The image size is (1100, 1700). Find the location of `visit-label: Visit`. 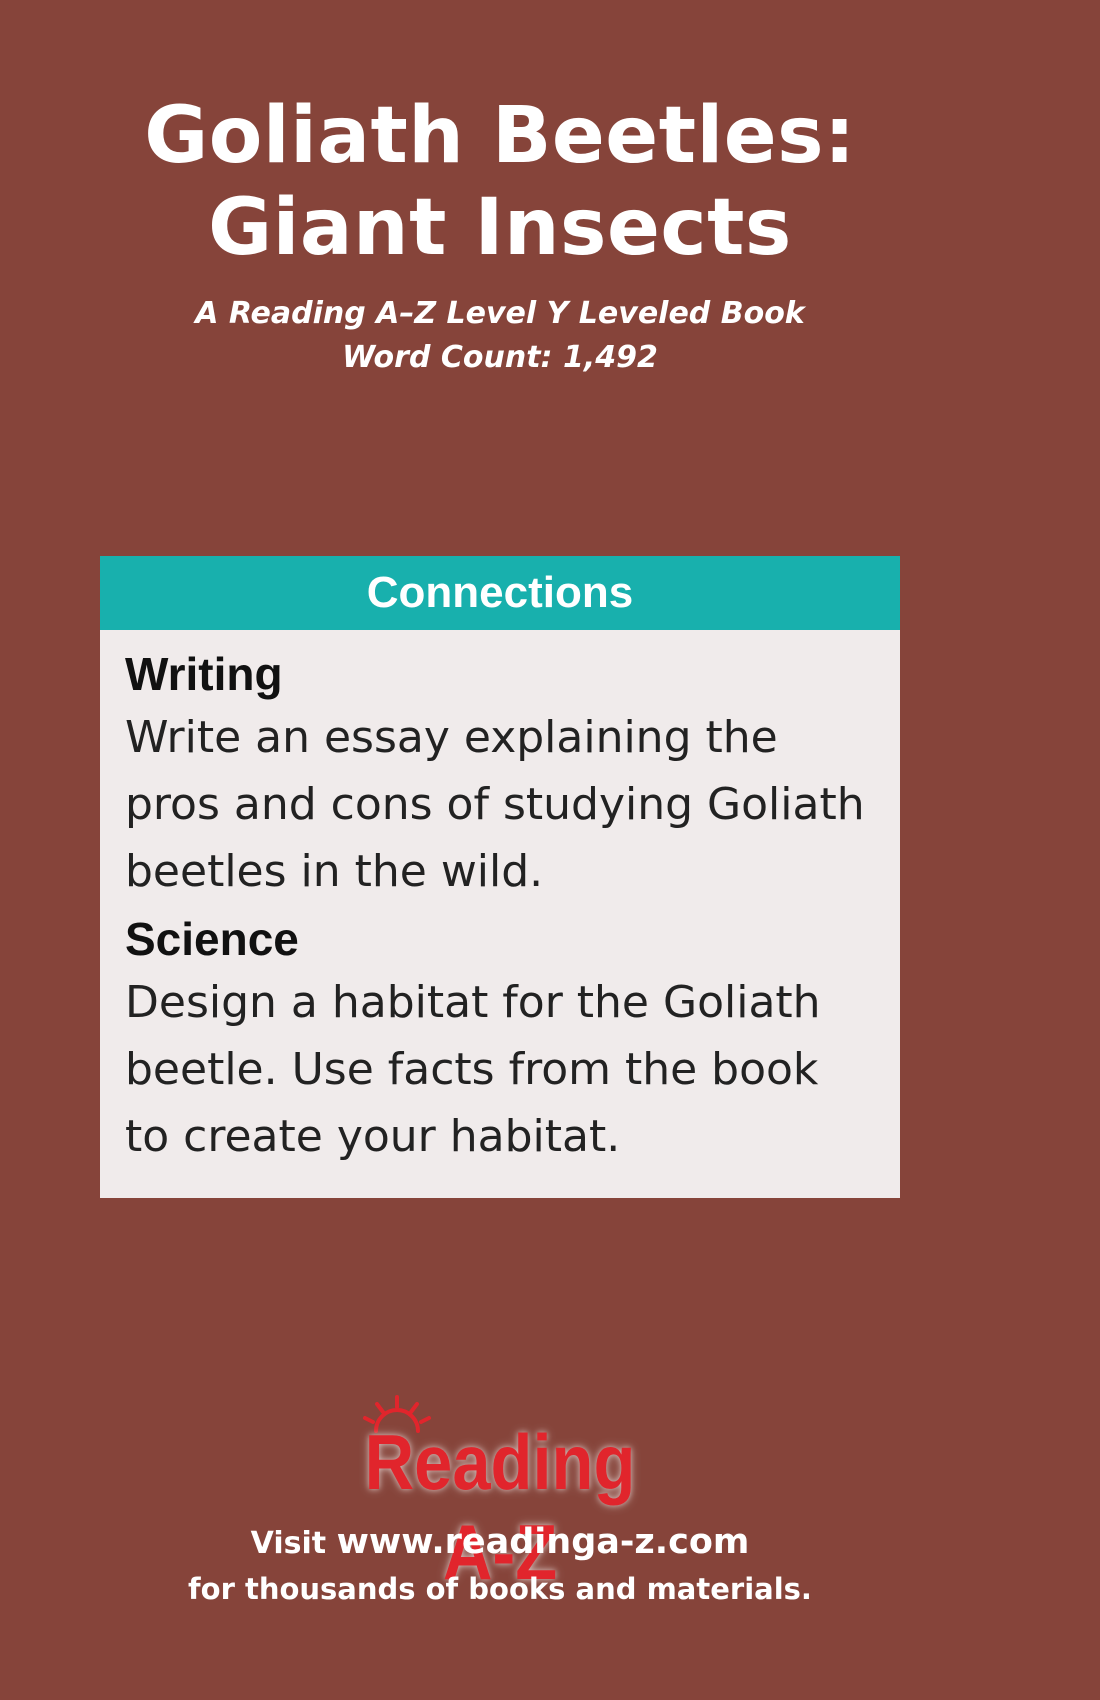

visit-label: Visit is located at coordinates (288, 1543).